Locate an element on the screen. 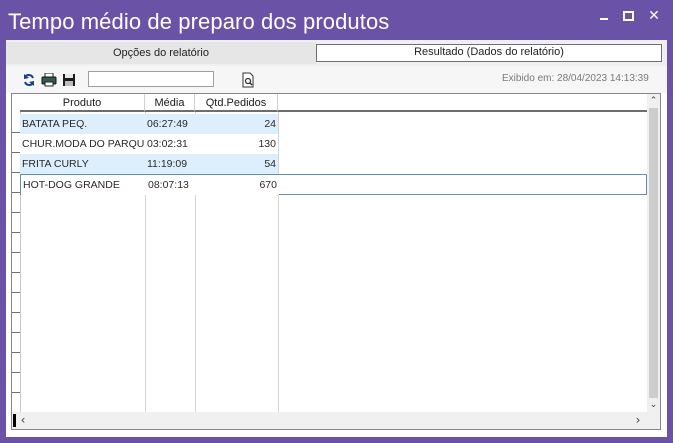 This screenshot has width=673, height=443. cell-media: 08:07:13 is located at coordinates (171, 185).